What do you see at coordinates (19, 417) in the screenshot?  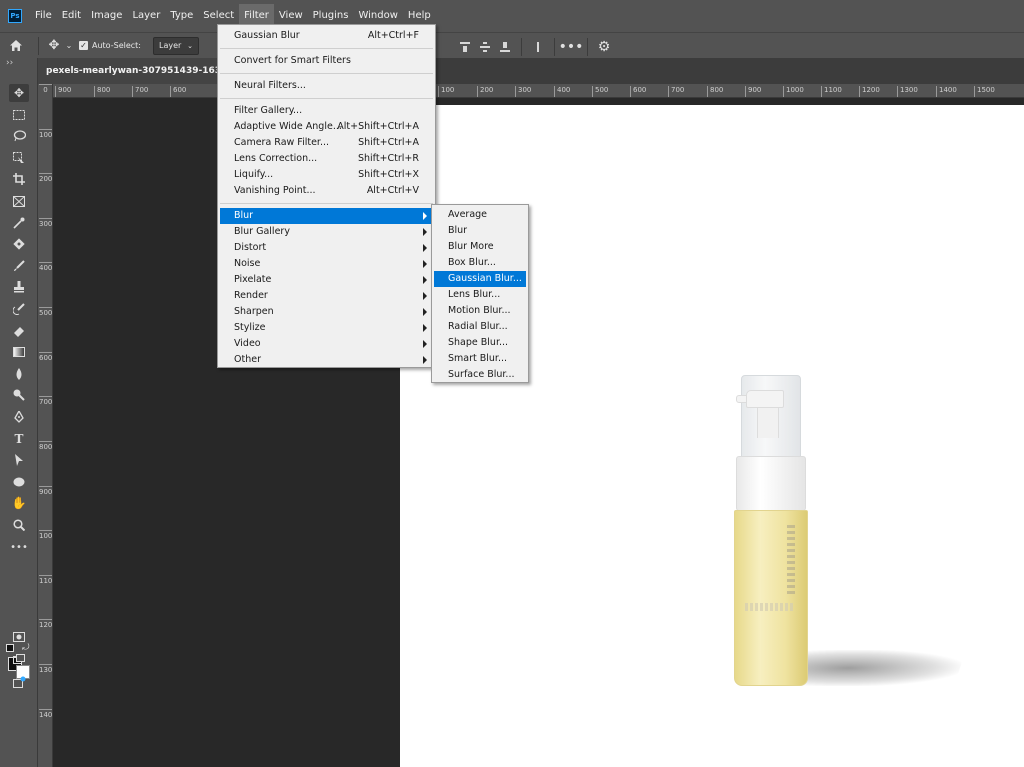 I see `pen-tool-icon` at bounding box center [19, 417].